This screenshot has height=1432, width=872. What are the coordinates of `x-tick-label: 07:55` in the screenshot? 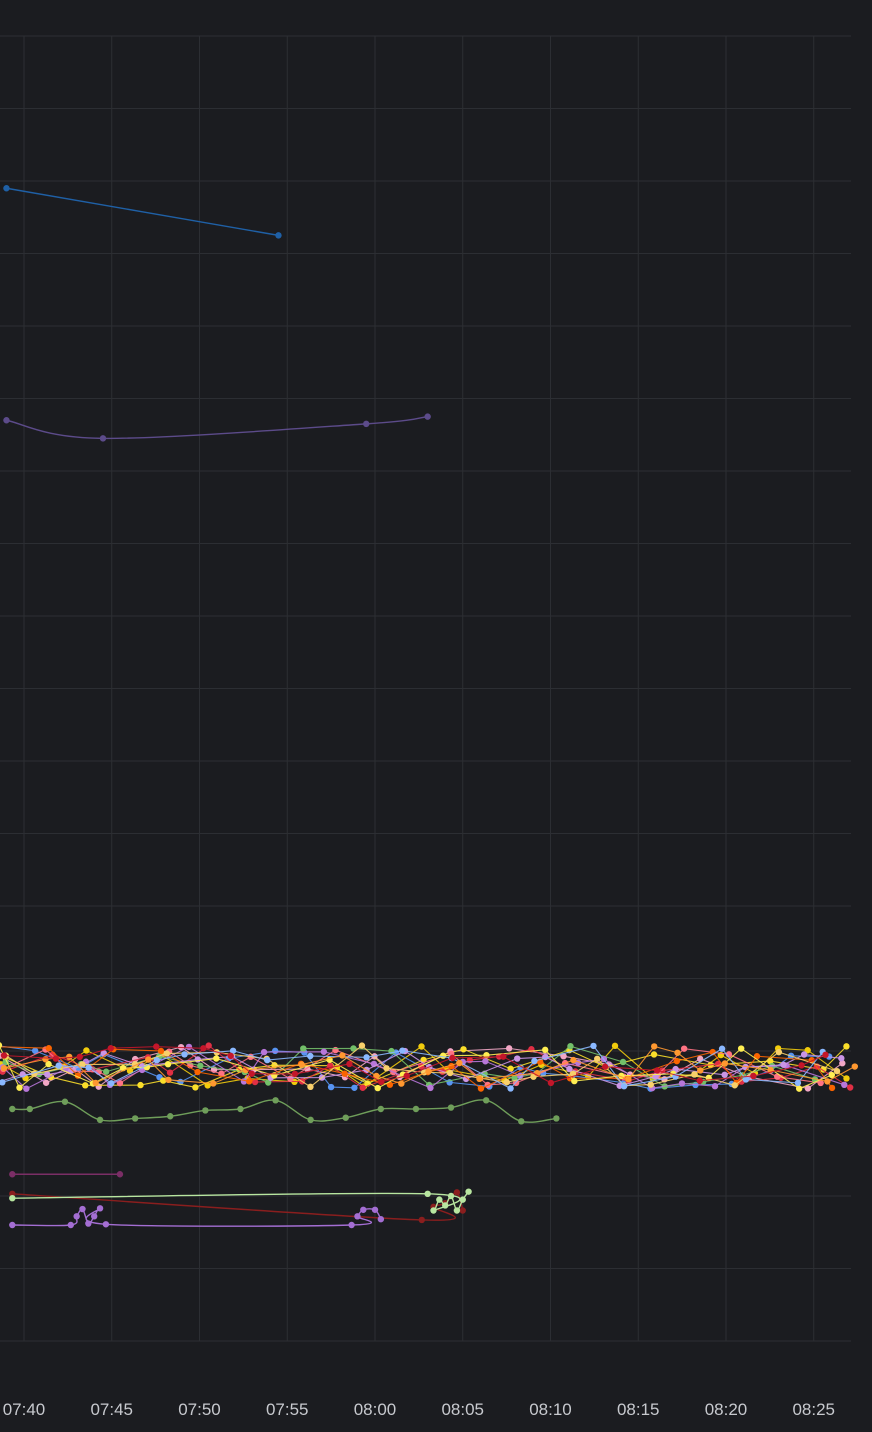 It's located at (287, 1409).